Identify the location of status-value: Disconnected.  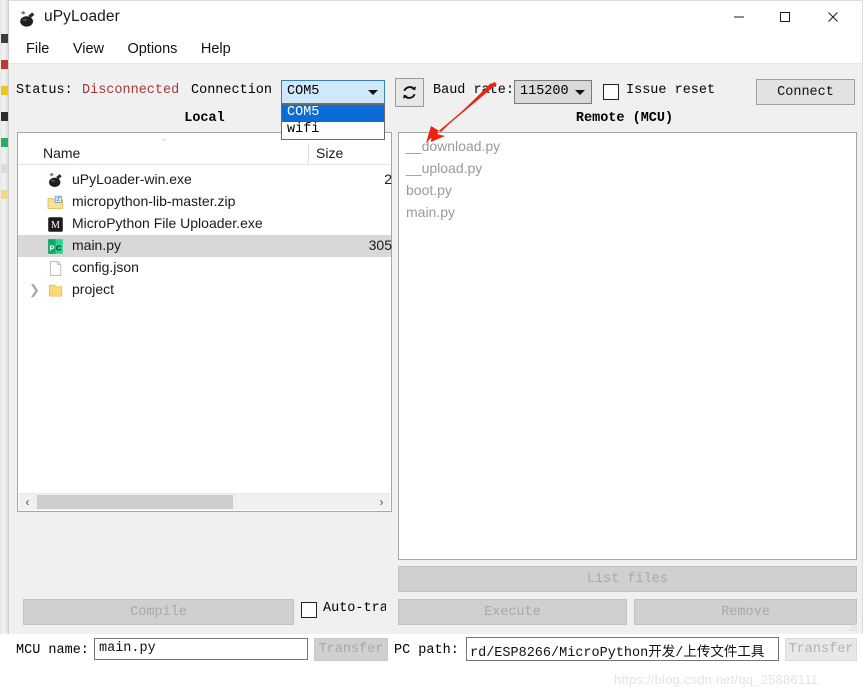
(131, 90).